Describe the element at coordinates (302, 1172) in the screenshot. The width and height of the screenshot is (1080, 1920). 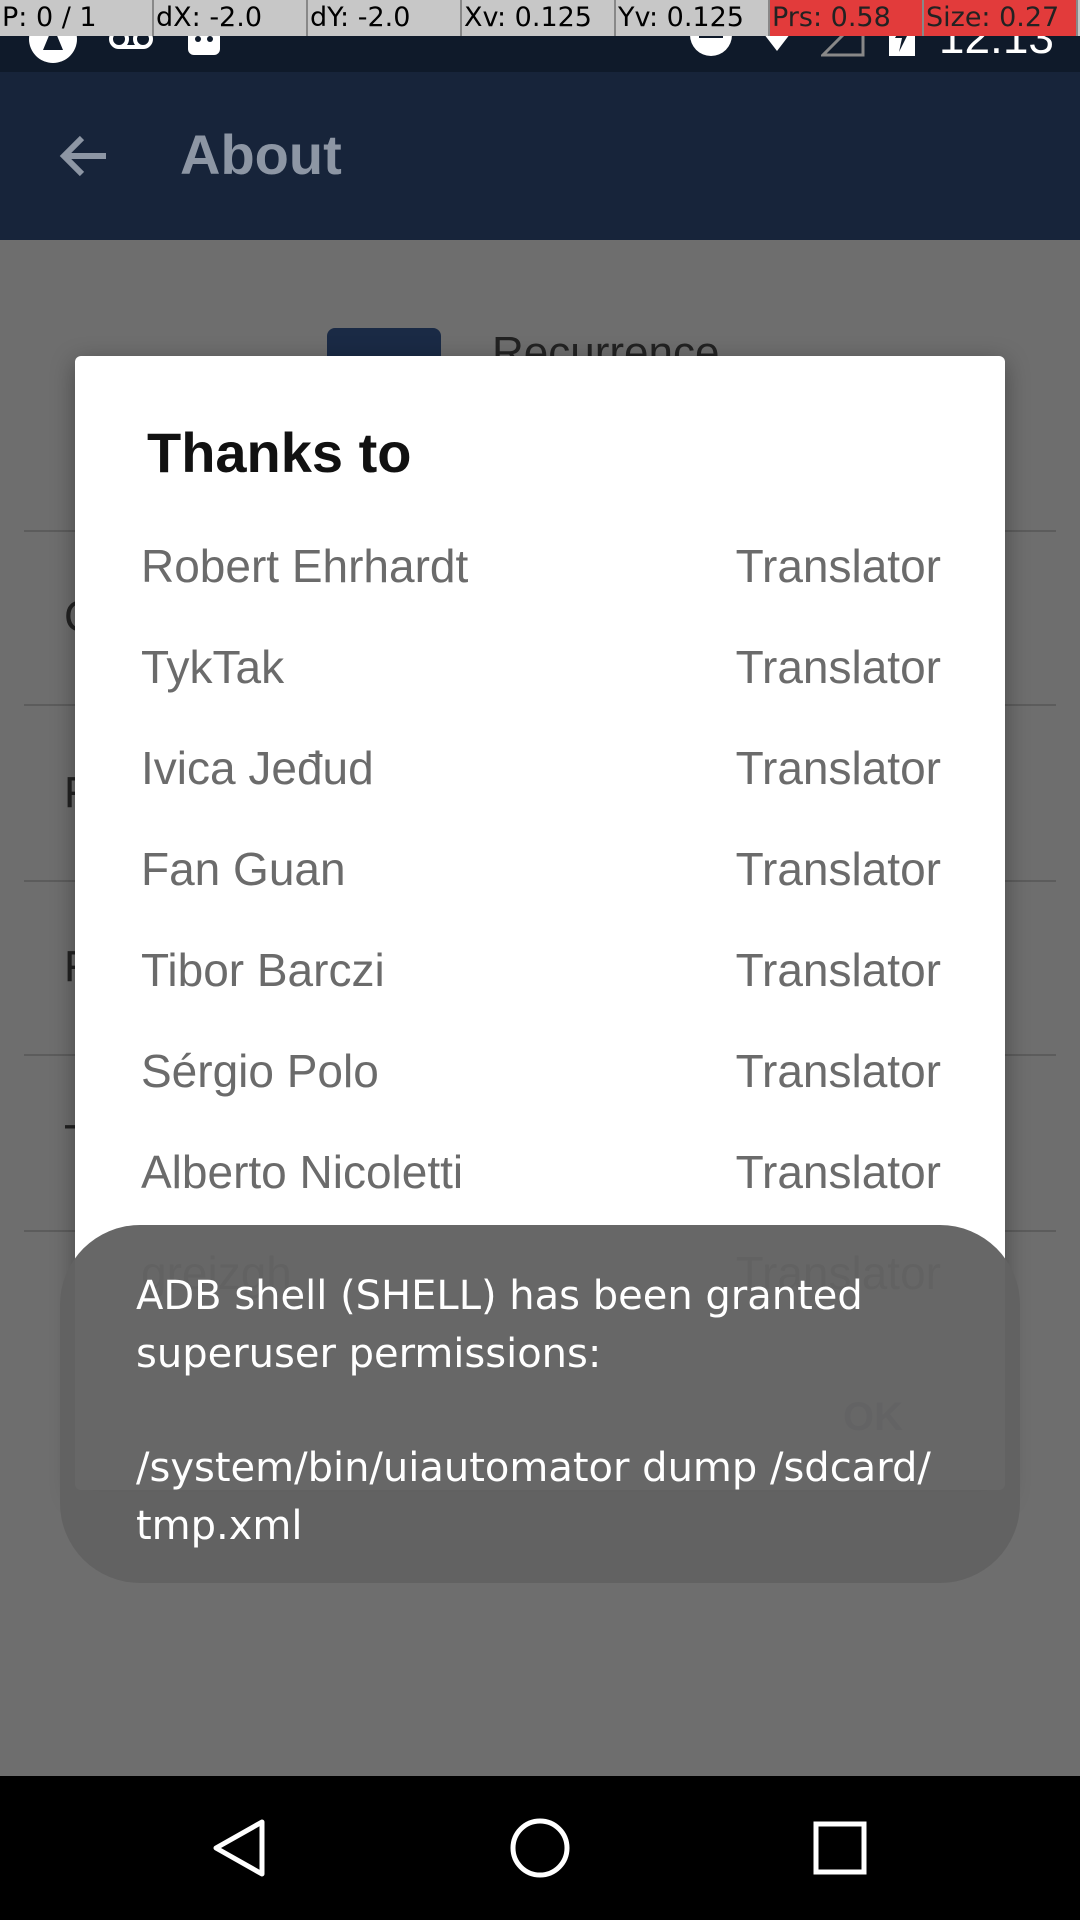
I see `credit-name: Alberto Nicoletti` at that location.